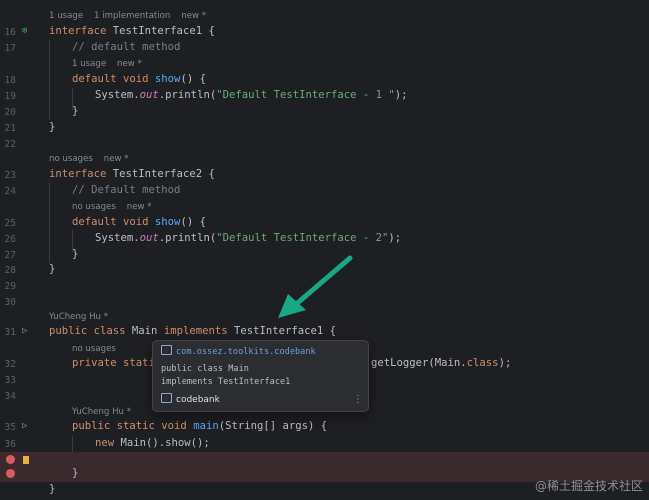 This screenshot has width=649, height=500. I want to click on watermark: @稀土掘金技术社区, so click(588, 486).